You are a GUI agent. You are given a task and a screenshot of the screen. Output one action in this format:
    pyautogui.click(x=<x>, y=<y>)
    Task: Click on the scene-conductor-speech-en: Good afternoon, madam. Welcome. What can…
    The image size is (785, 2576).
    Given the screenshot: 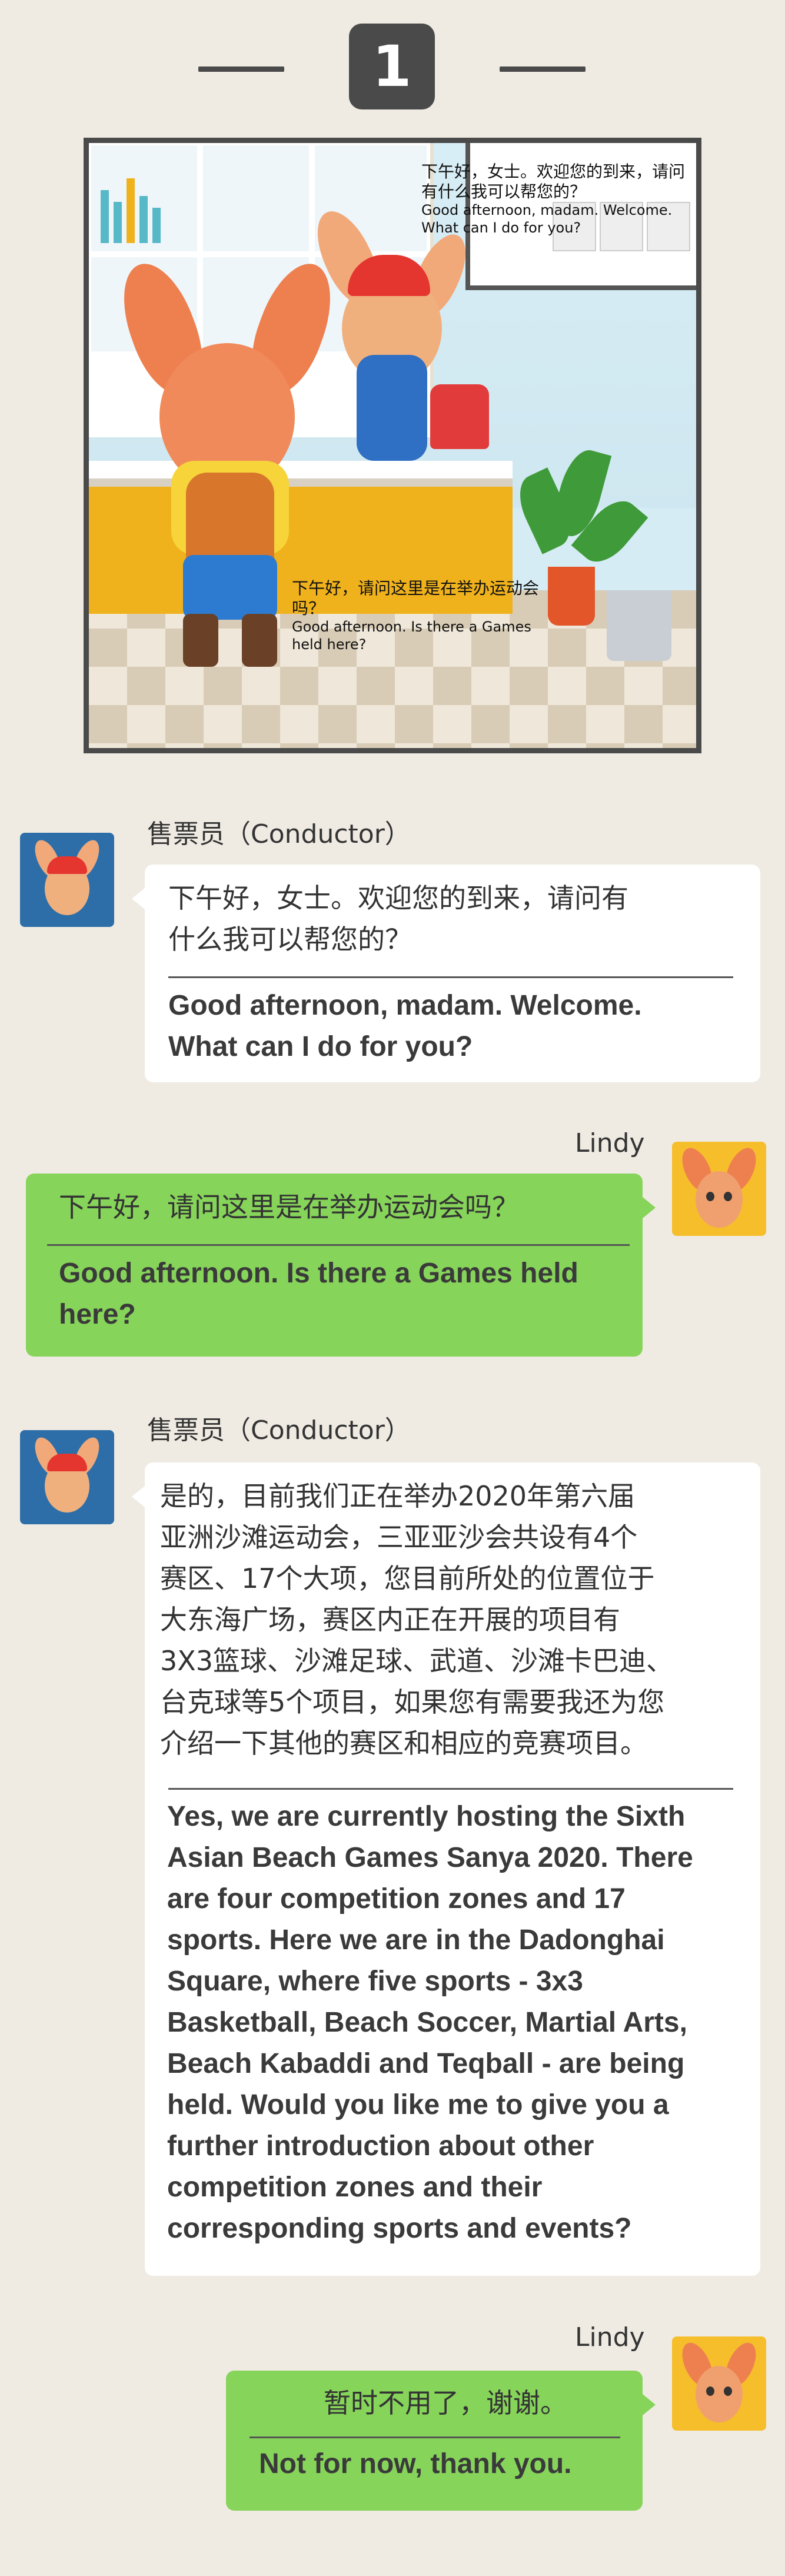 What is the action you would take?
    pyautogui.click(x=547, y=219)
    